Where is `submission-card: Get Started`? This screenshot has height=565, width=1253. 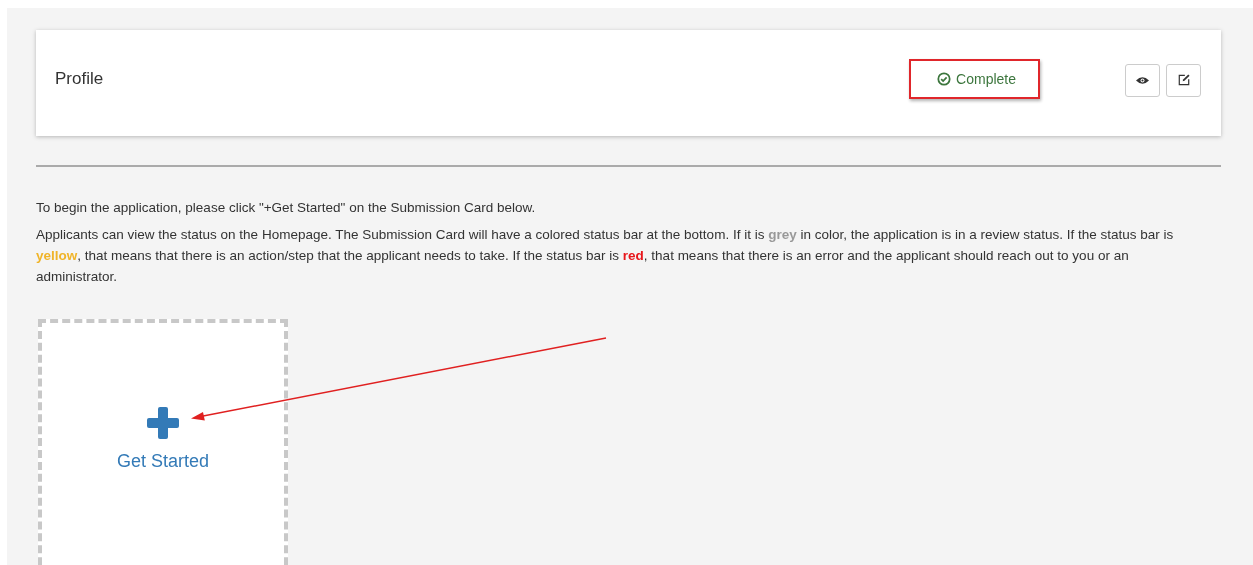 submission-card: Get Started is located at coordinates (163, 442).